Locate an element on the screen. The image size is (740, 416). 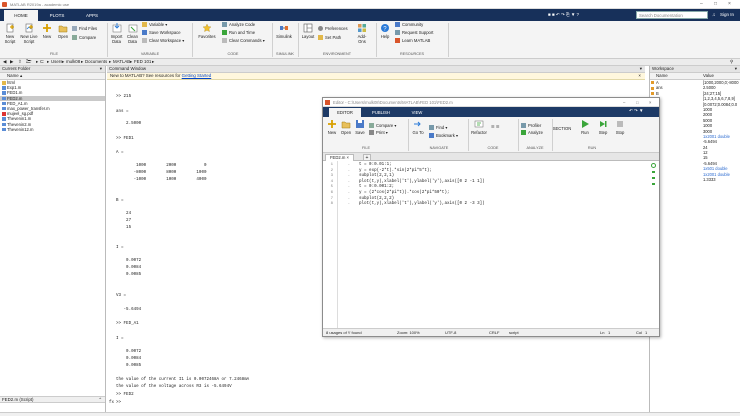
editor-refactor-button: Refactor is located at coordinates (479, 127).